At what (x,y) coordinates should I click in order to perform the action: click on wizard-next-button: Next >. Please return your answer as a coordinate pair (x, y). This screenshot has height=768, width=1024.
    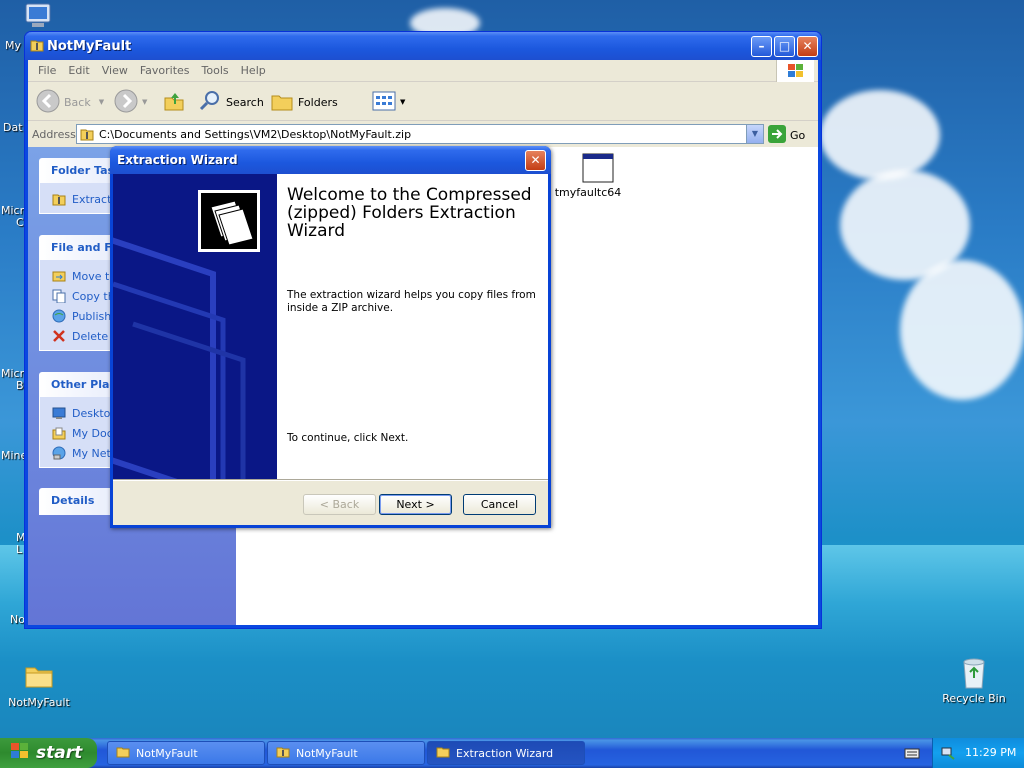
    Looking at the image, I should click on (415, 504).